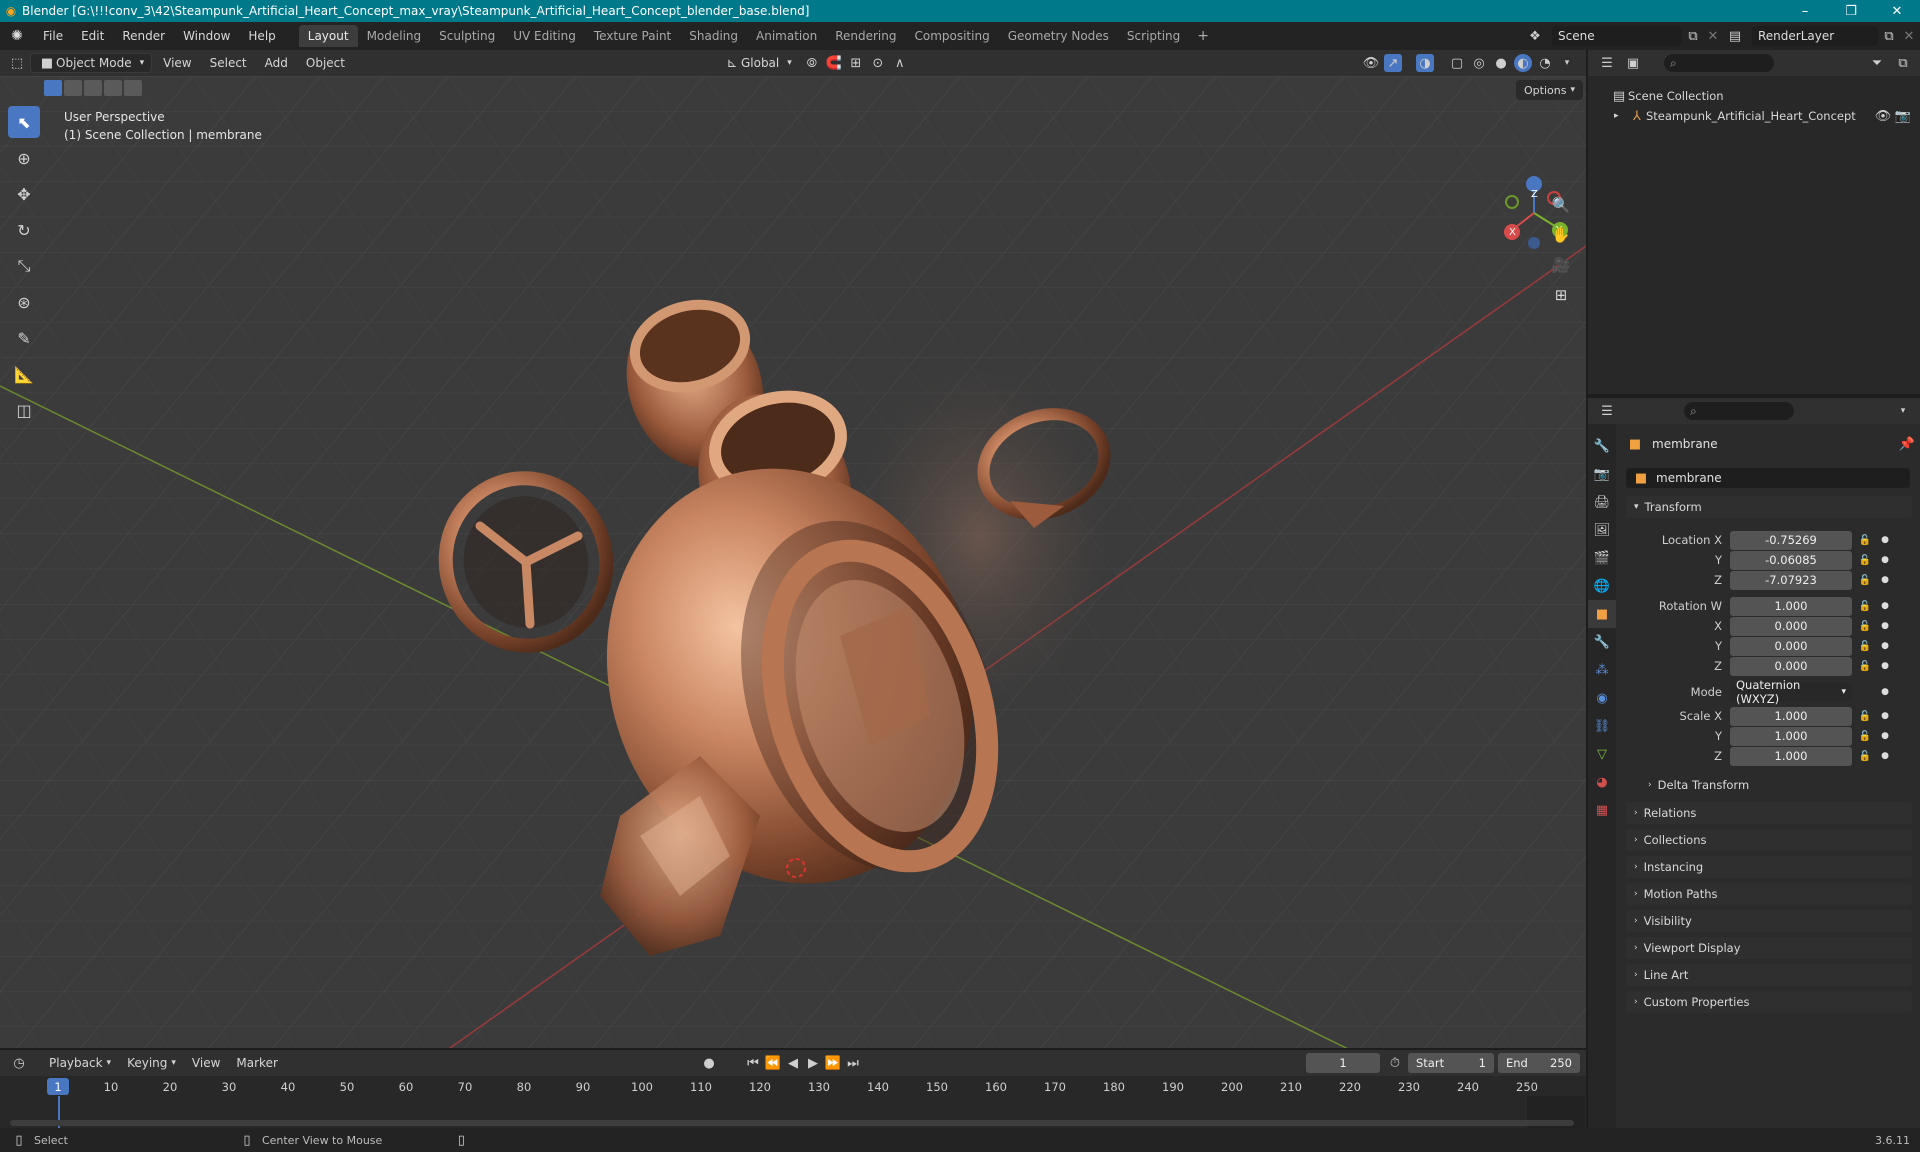  I want to click on section-relations: › Relations, so click(1769, 813).